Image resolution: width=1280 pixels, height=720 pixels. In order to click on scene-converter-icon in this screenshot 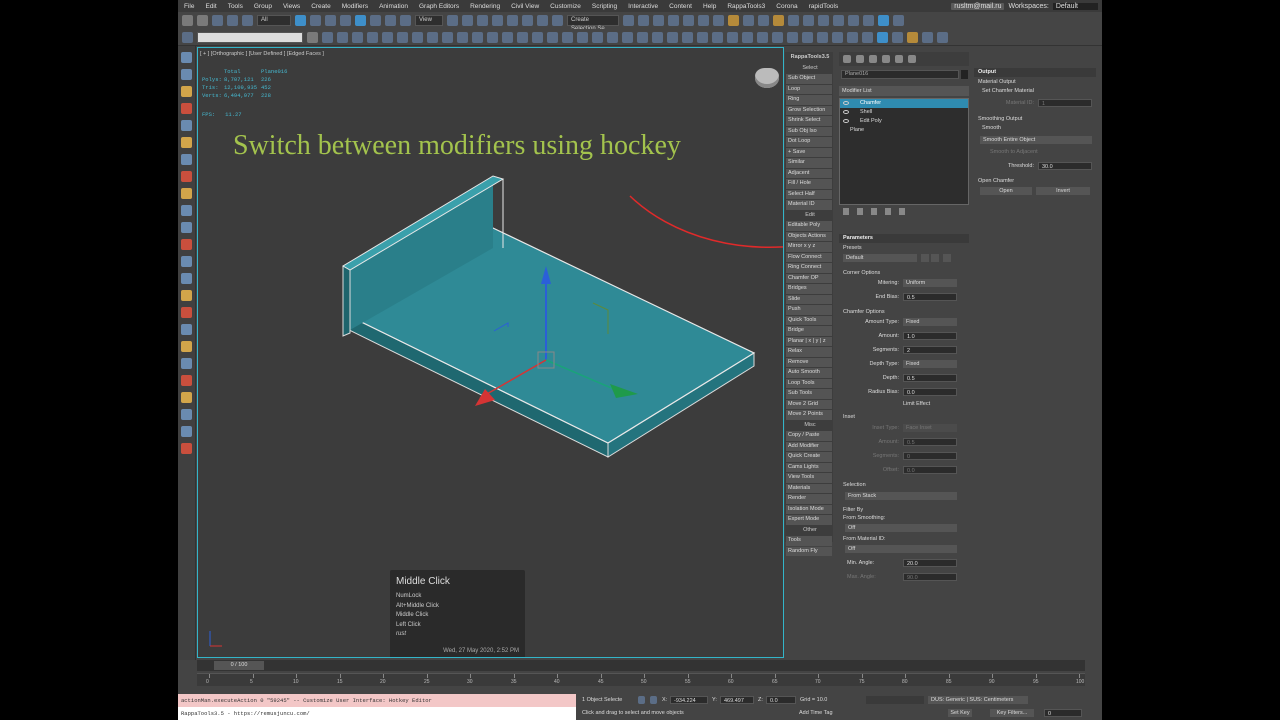, I will do `click(838, 20)`.